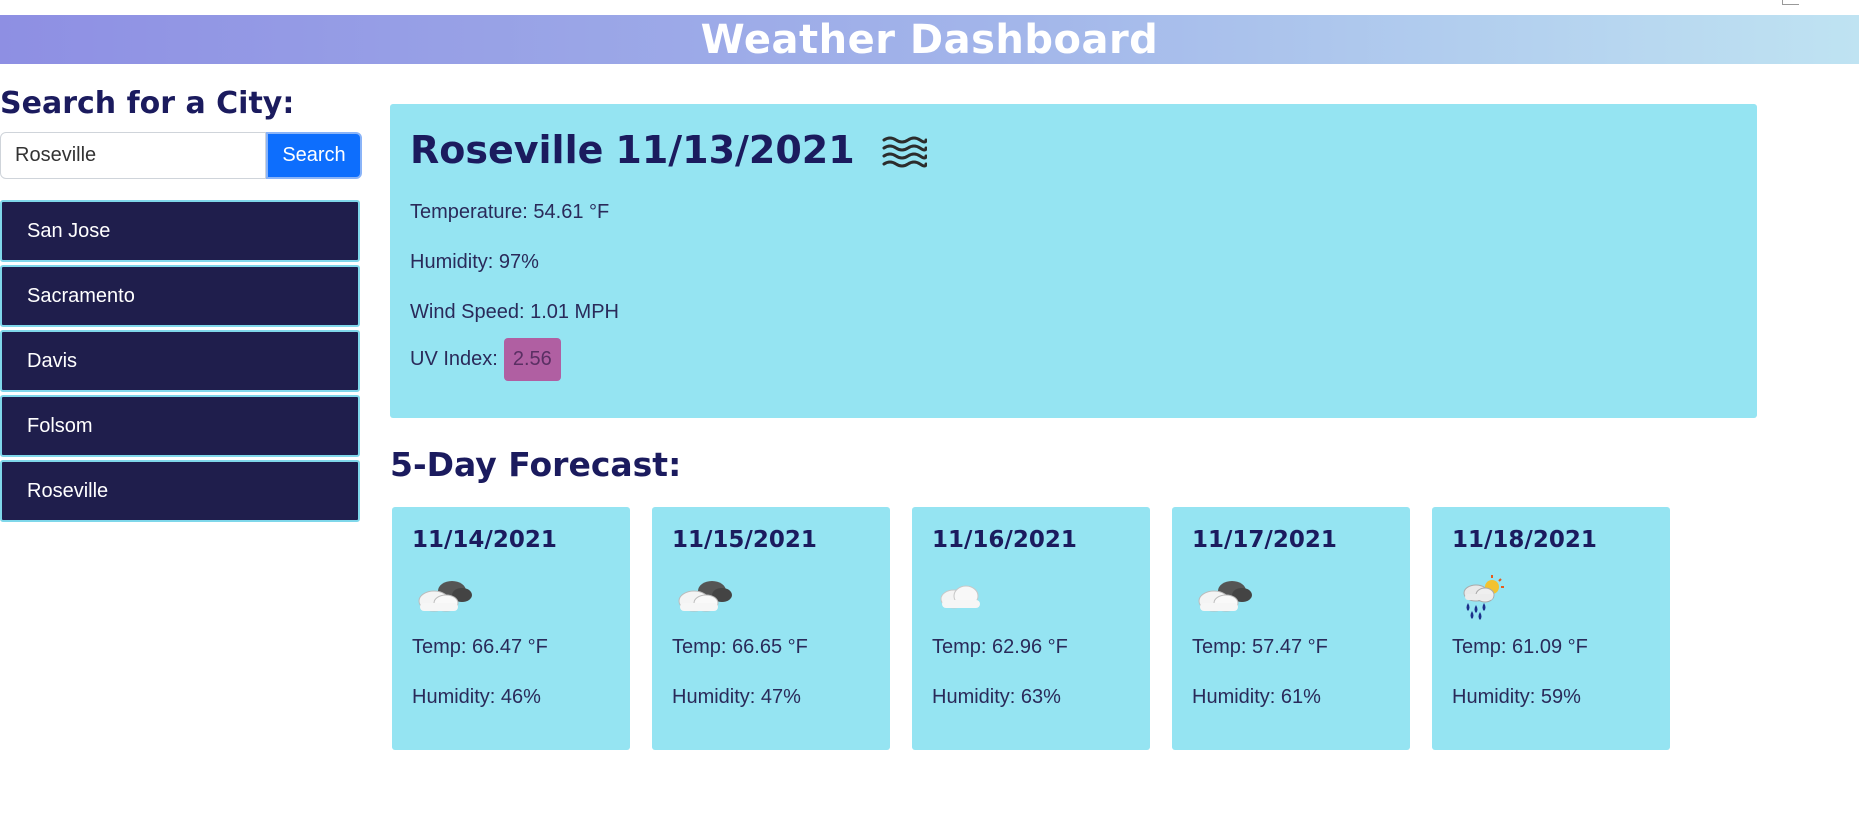  Describe the element at coordinates (1073, 359) in the screenshot. I see `uv-index-row: UV Index: 2.56` at that location.